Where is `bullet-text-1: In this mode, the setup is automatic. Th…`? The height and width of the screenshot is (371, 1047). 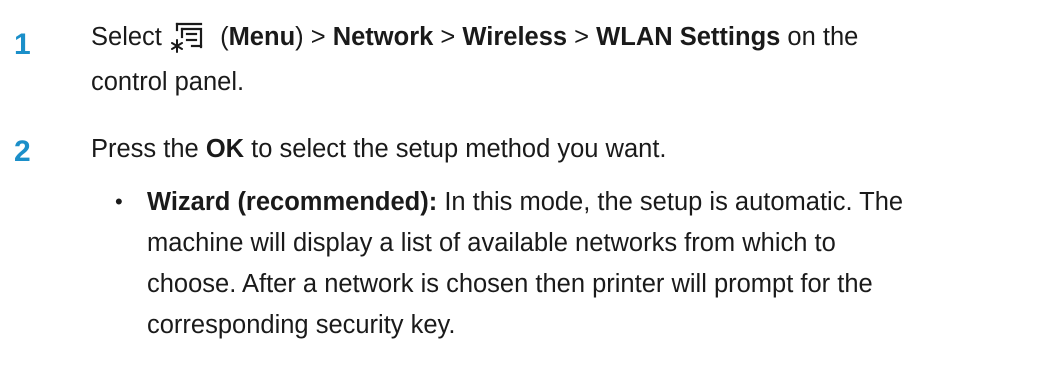
bullet-text-1: In this mode, the setup is automatic. Th… is located at coordinates (674, 202).